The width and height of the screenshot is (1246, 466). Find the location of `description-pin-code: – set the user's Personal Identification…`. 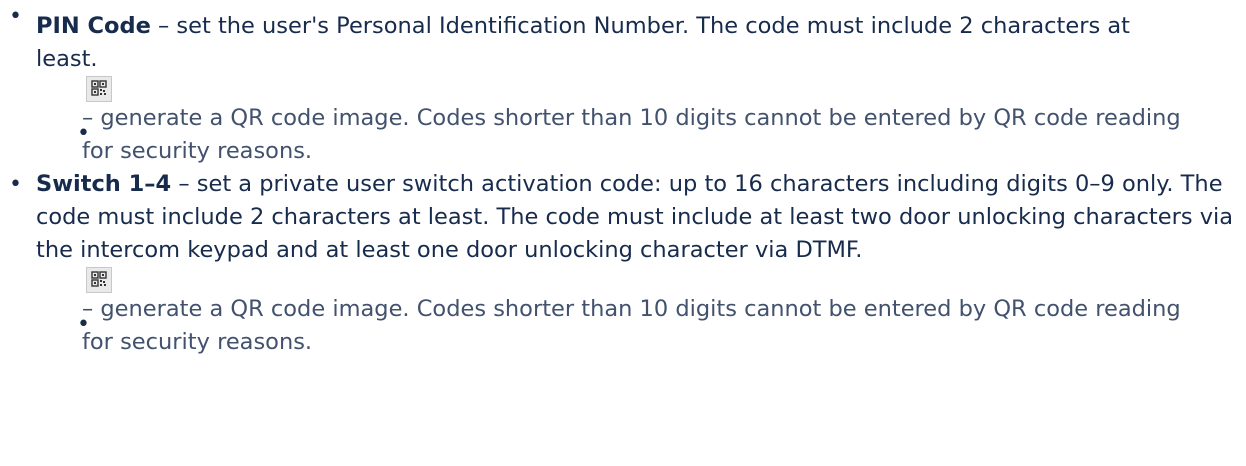

description-pin-code: – set the user's Personal Identification… is located at coordinates (583, 42).